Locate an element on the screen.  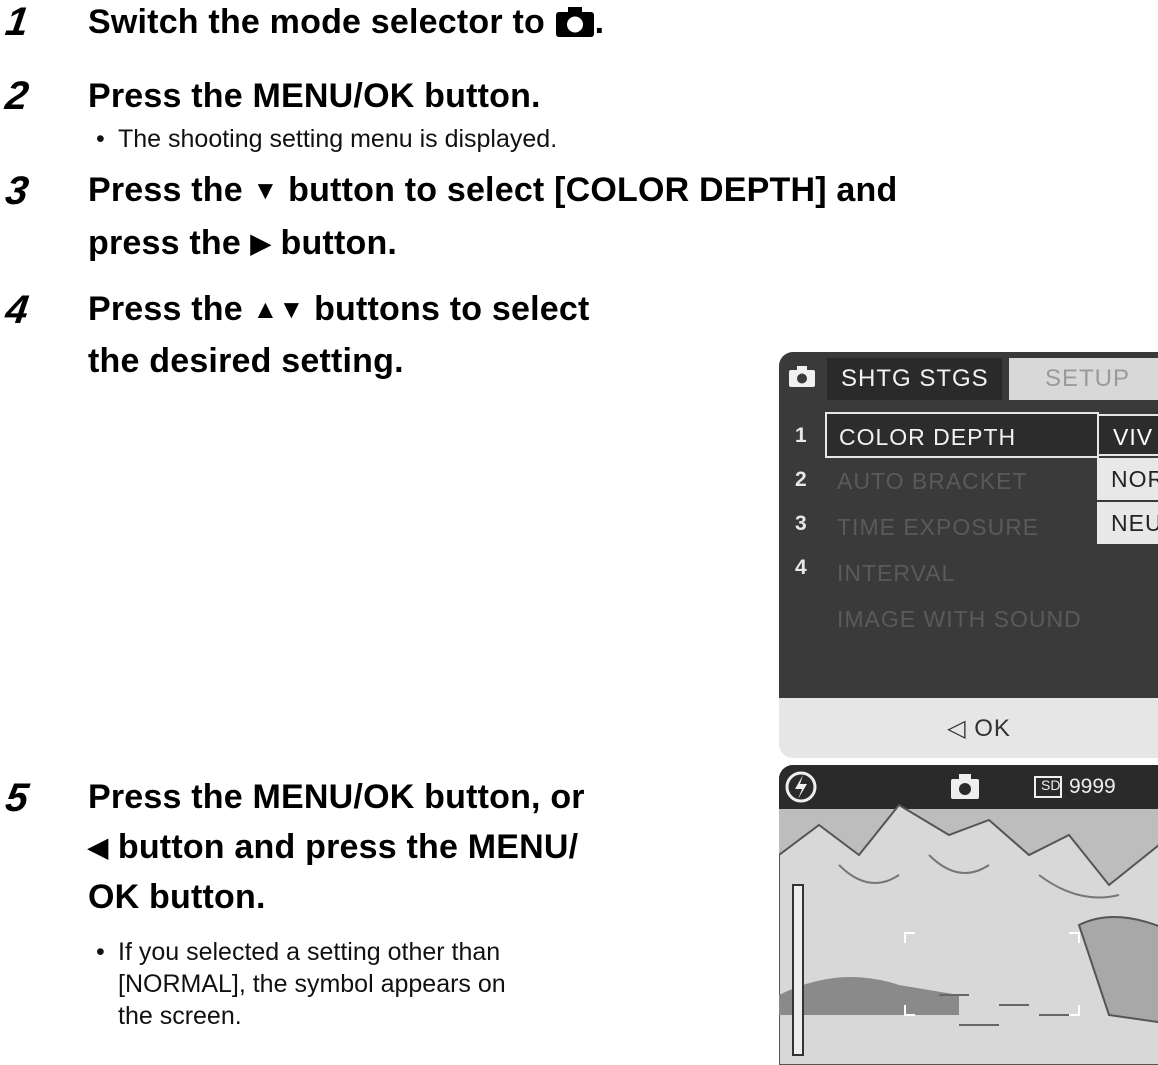
step-text: the desired setting. is located at coordinates (246, 361).